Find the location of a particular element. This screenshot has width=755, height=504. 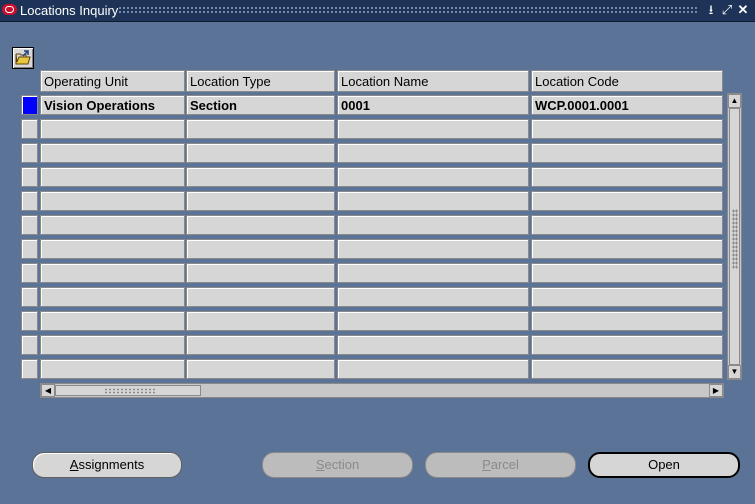

assignments-button-label: Assignments is located at coordinates (107, 464).